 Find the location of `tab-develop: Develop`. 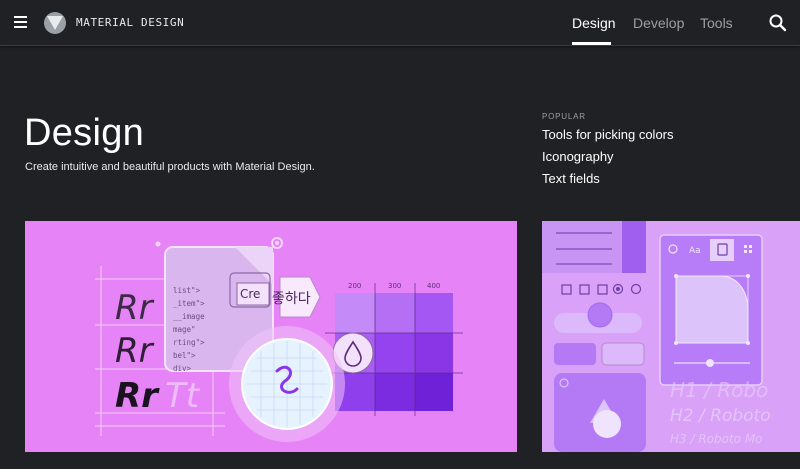

tab-develop: Develop is located at coordinates (658, 23).